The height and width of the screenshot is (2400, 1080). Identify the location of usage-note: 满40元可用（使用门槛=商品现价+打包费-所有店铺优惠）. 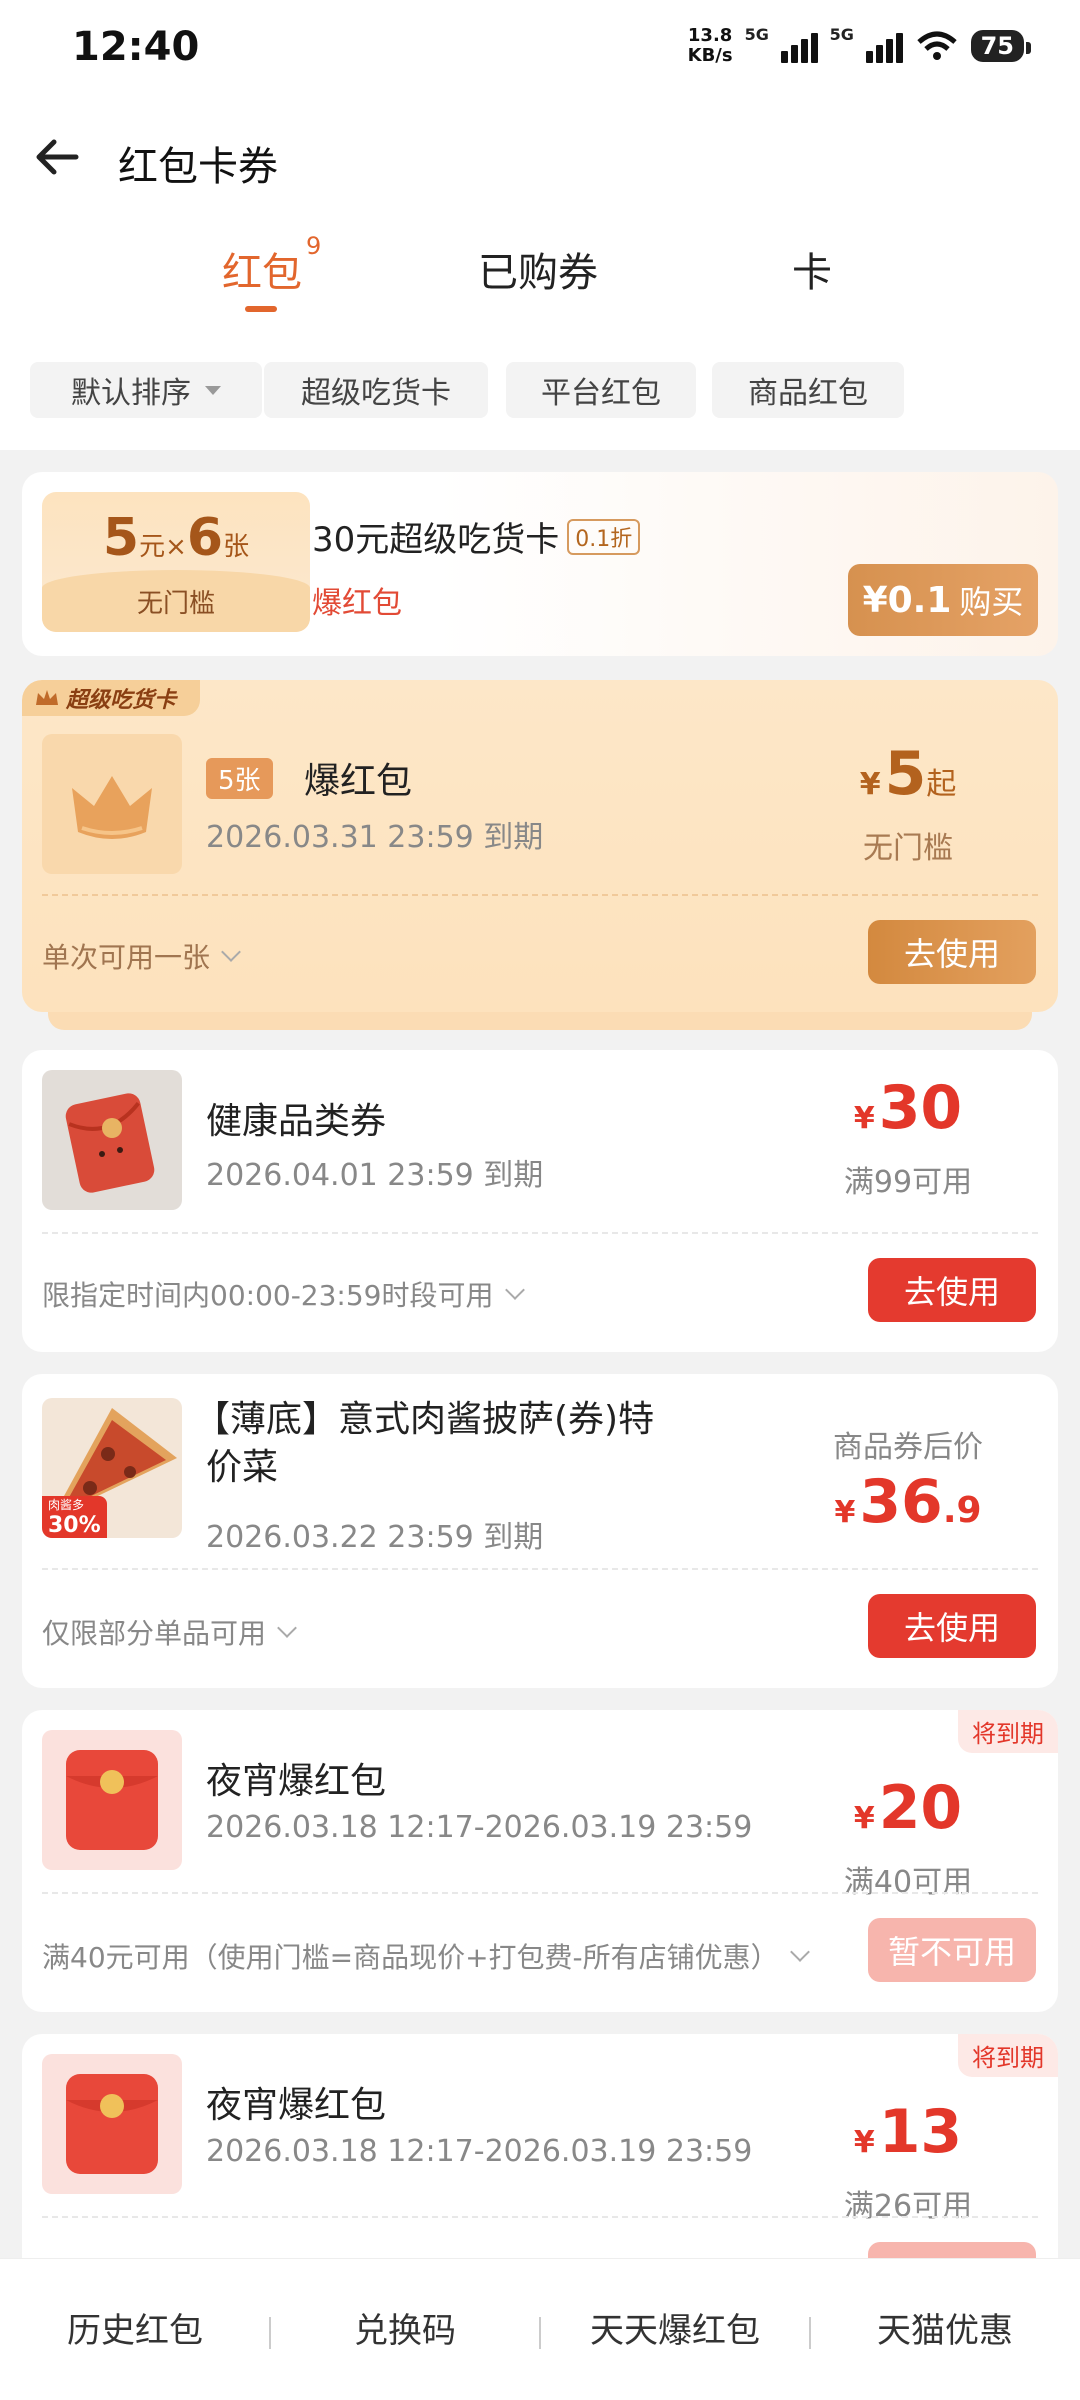
(426, 1956).